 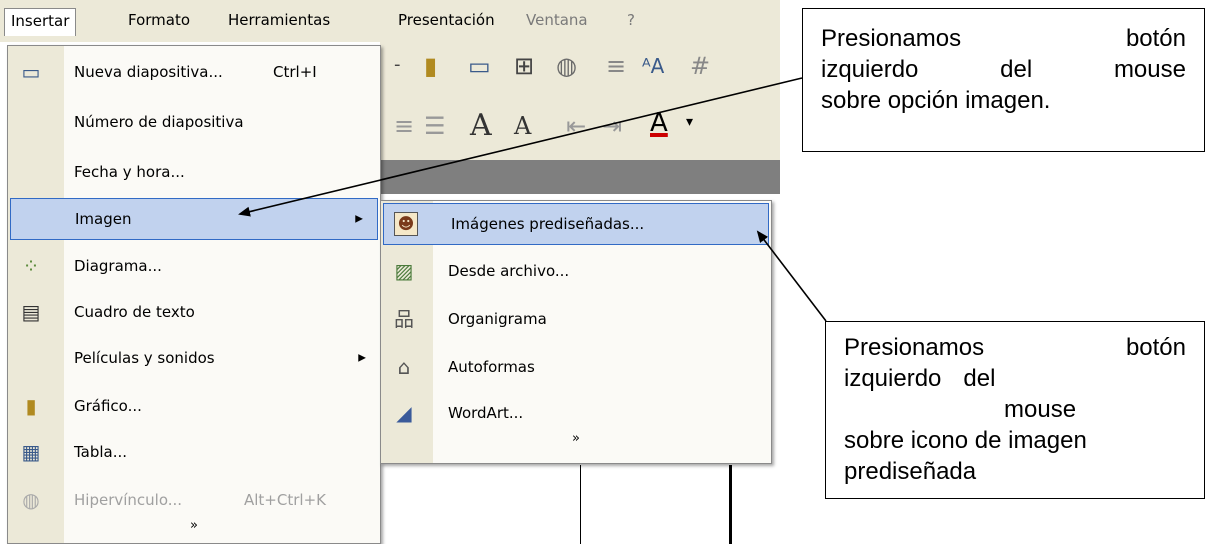 I want to click on arrow-to-imagen, so click(x=520, y=147).